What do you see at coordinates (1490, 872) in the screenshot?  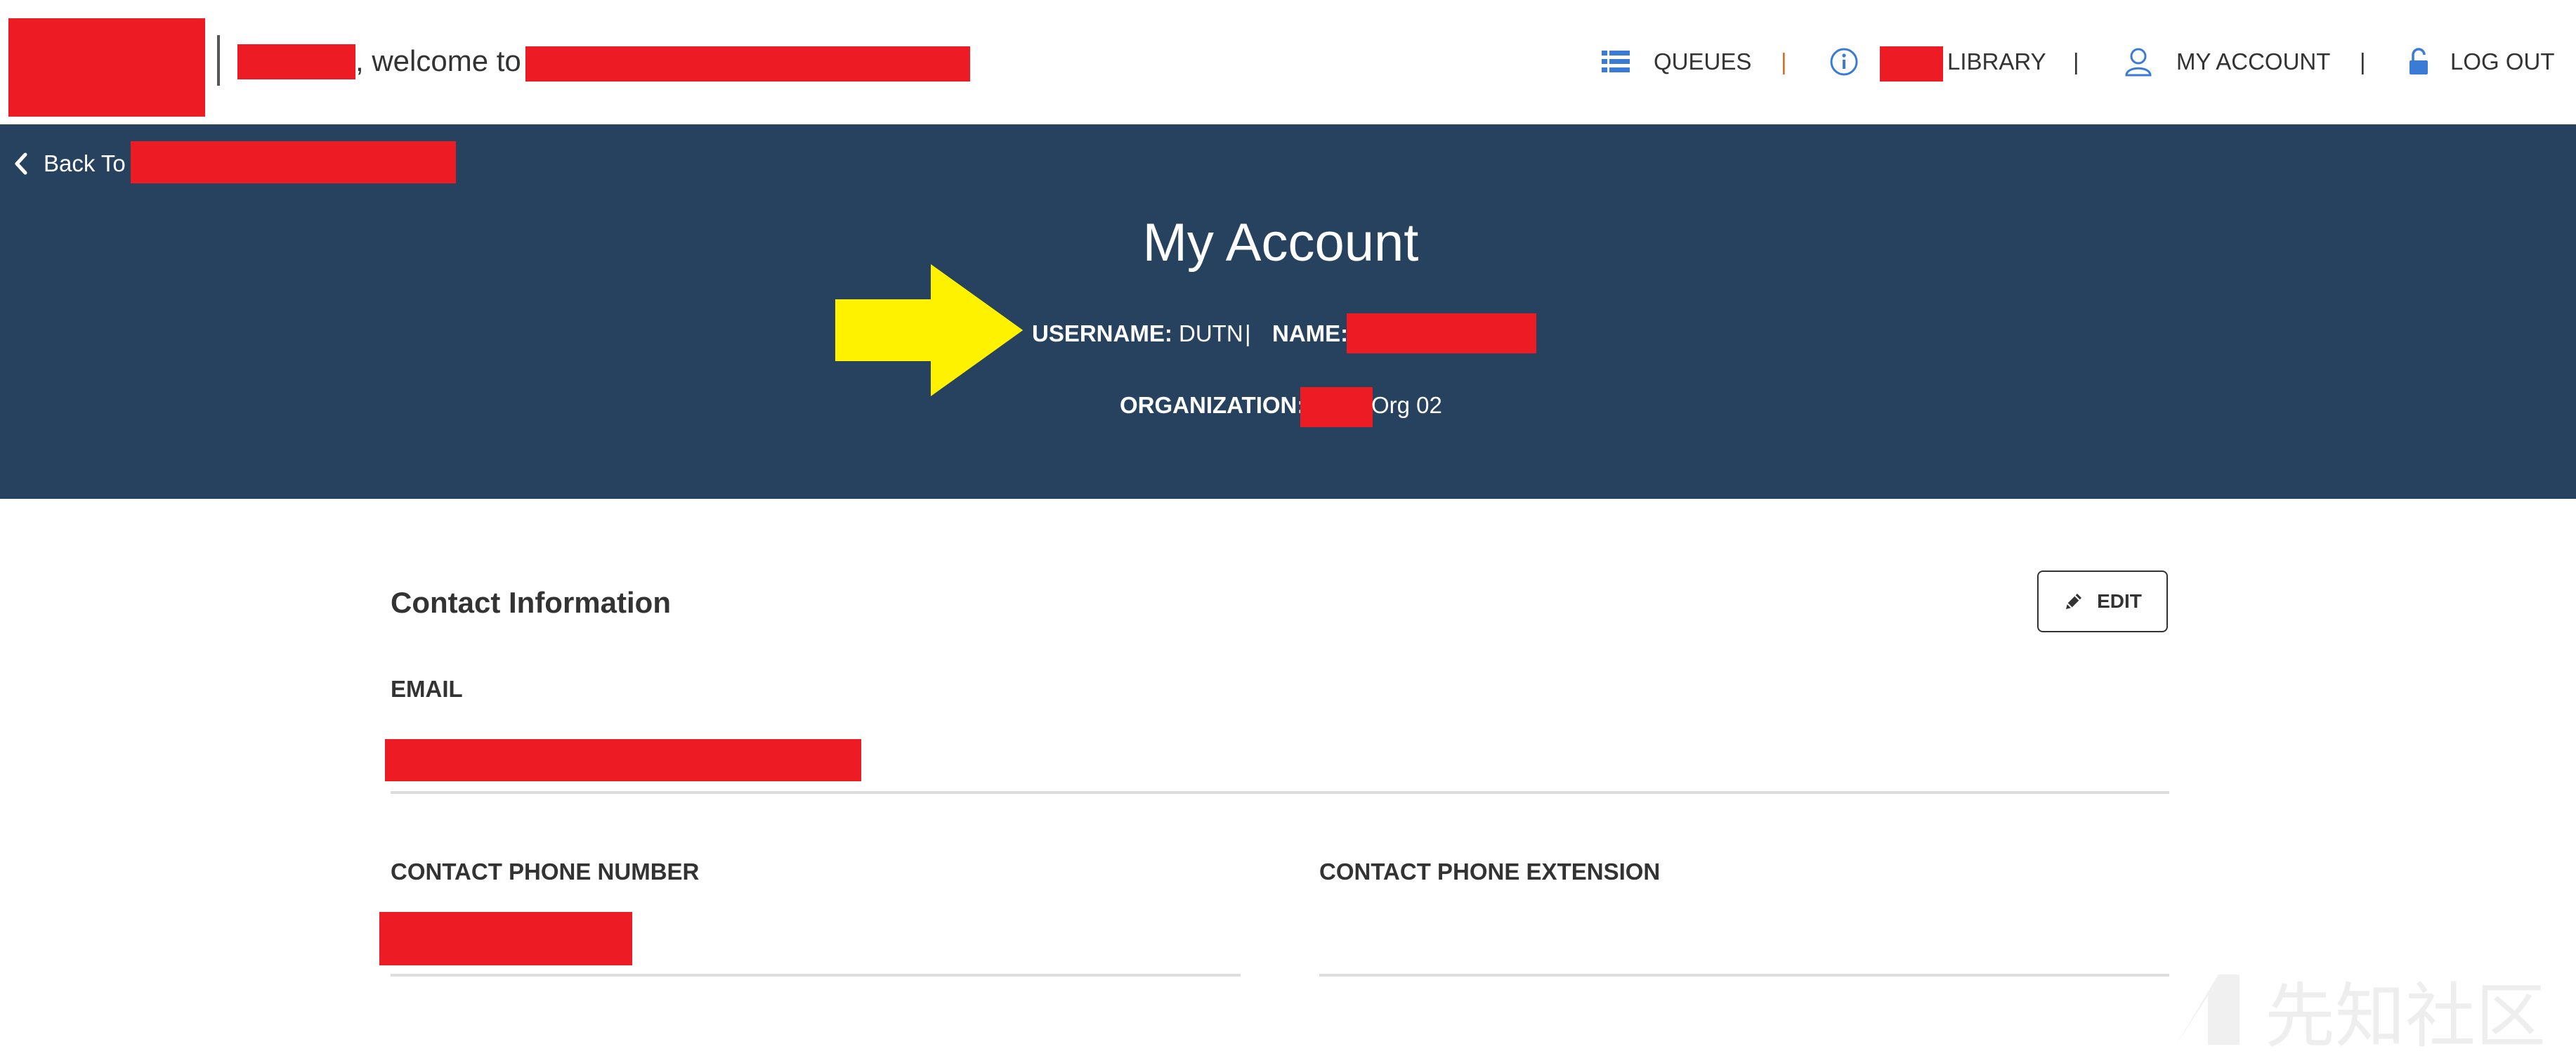 I see `extension-label: CONTACT PHONE EXTENSION` at bounding box center [1490, 872].